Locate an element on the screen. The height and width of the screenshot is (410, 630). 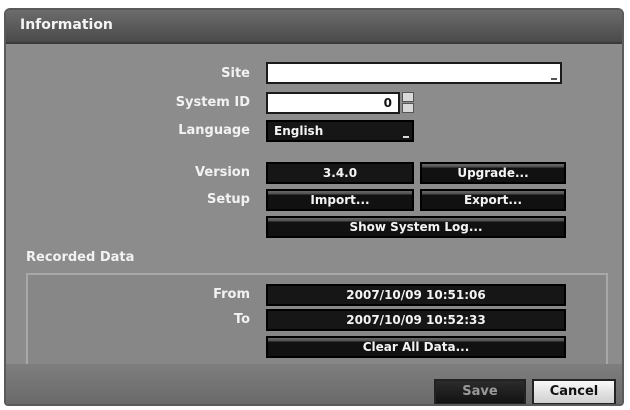
system-id-input: 0 is located at coordinates (333, 103).